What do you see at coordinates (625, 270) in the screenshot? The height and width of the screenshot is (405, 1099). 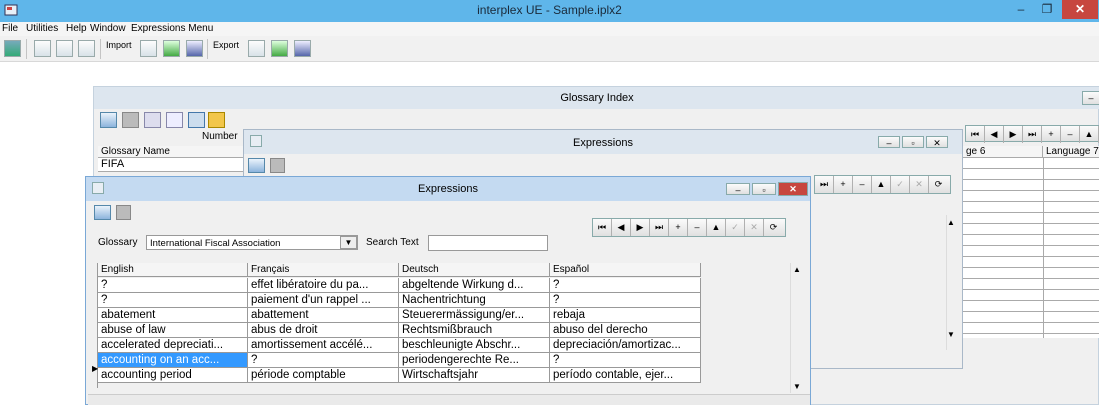 I see `column-header-3: Español` at bounding box center [625, 270].